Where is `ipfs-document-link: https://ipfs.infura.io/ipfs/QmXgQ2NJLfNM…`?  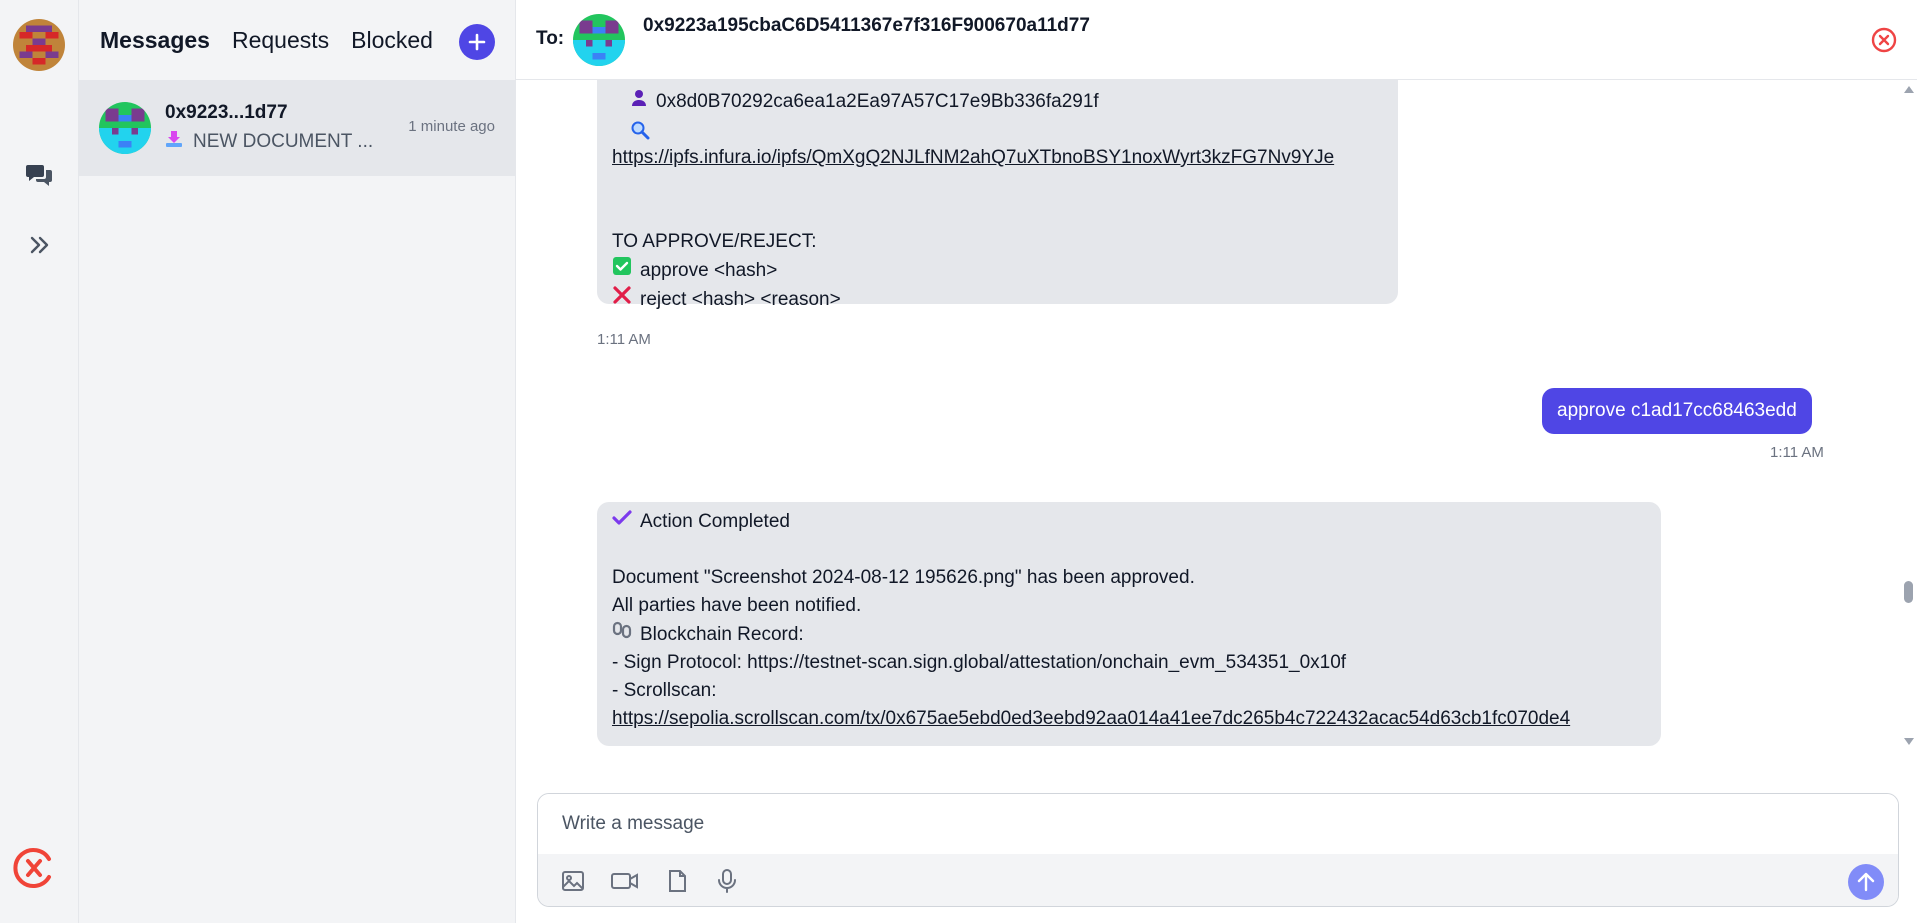
ipfs-document-link: https://ipfs.infura.io/ipfs/QmXgQ2NJLfNM… is located at coordinates (973, 158).